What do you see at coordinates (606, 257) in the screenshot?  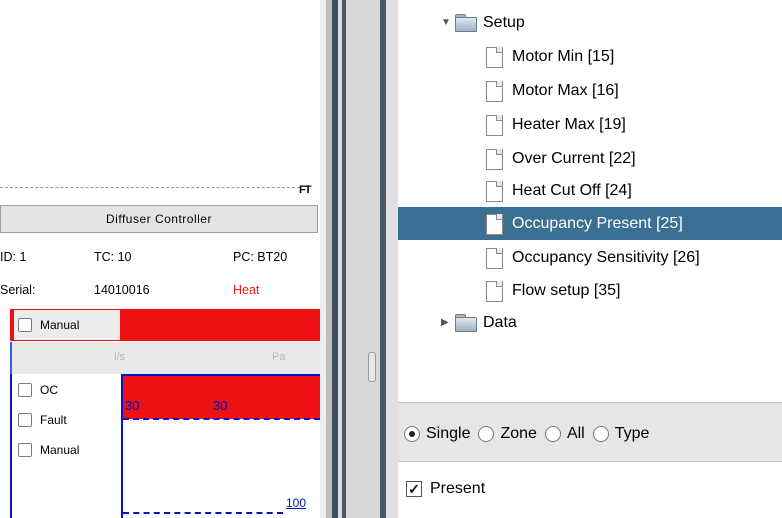 I see `tree-item-label: Occupancy Sensitivity [26]` at bounding box center [606, 257].